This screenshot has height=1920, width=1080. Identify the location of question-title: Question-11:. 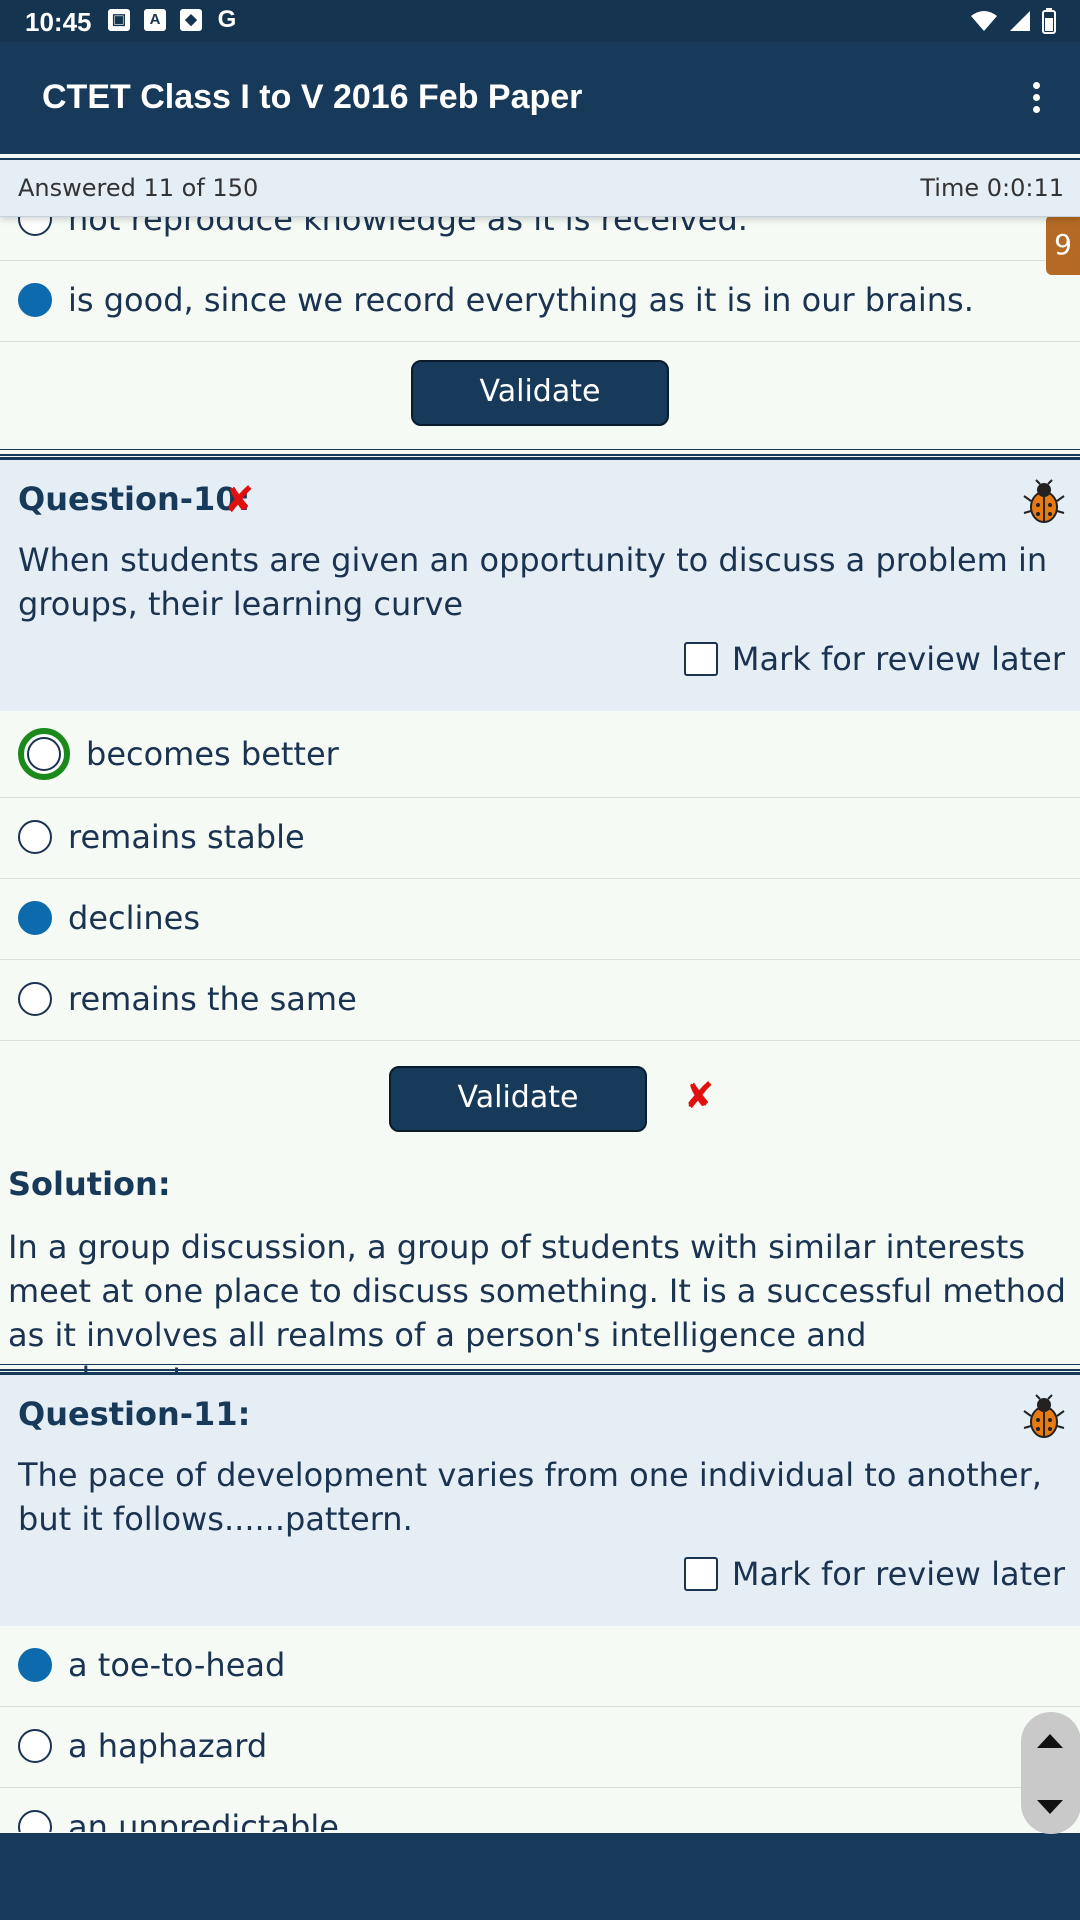
(134, 1414).